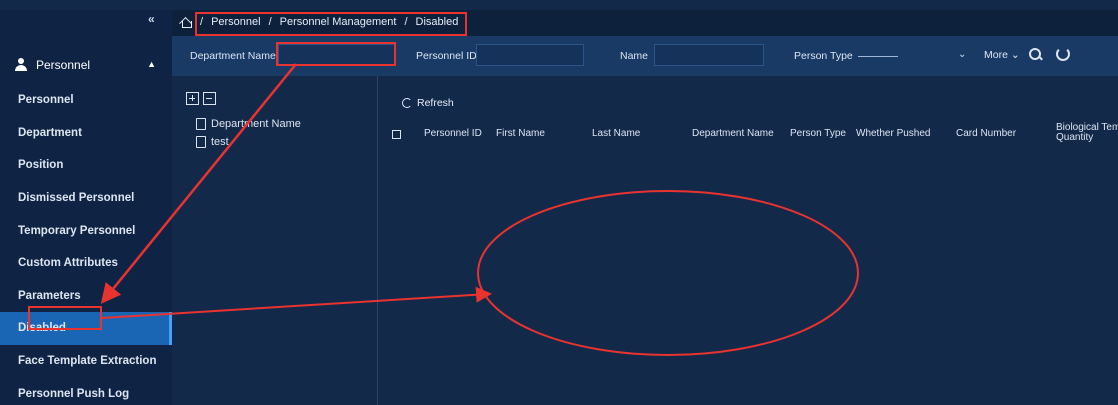  Describe the element at coordinates (236, 22) in the screenshot. I see `breadcrumb-personnel: Personnel` at that location.